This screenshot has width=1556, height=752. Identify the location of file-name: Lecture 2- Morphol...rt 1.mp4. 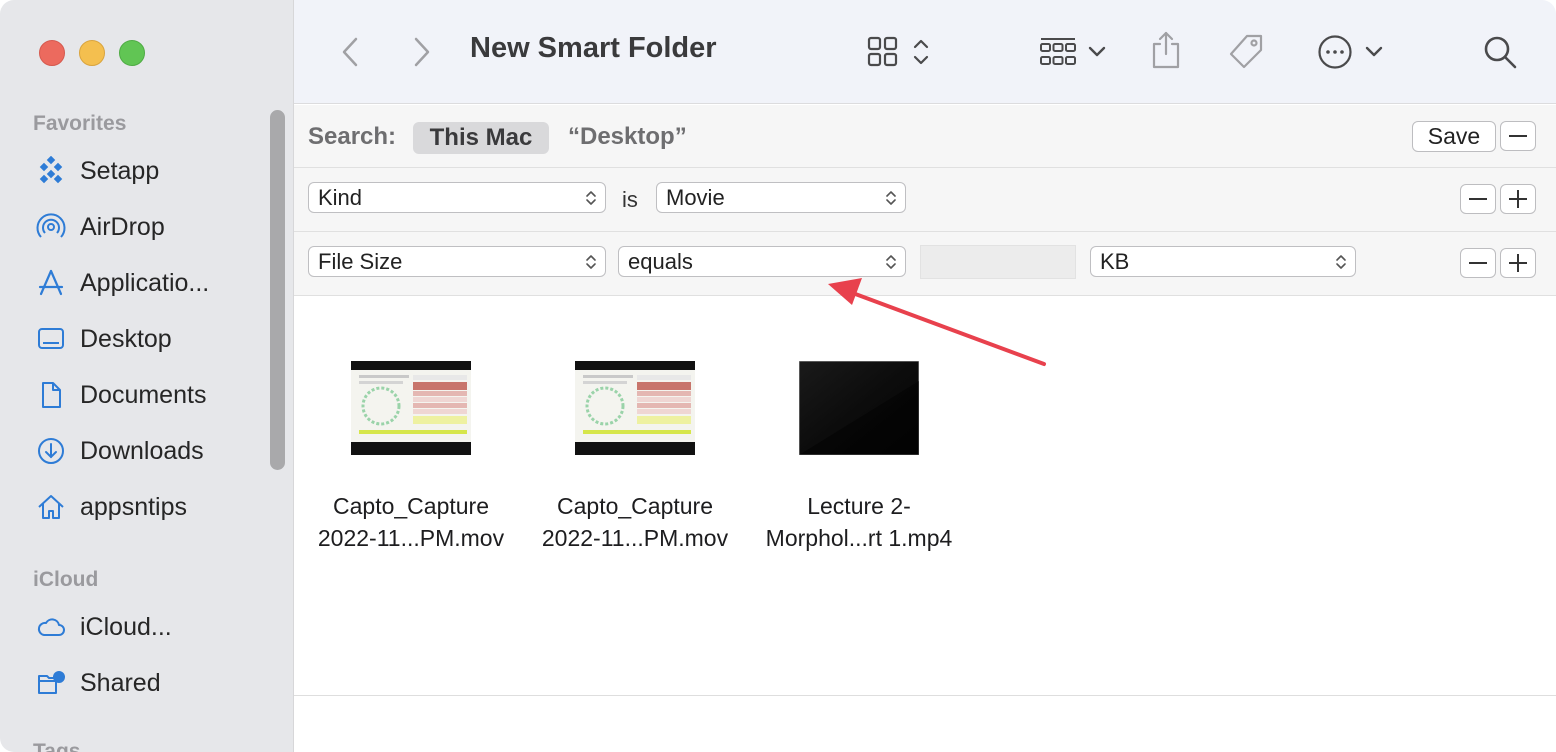
(859, 522).